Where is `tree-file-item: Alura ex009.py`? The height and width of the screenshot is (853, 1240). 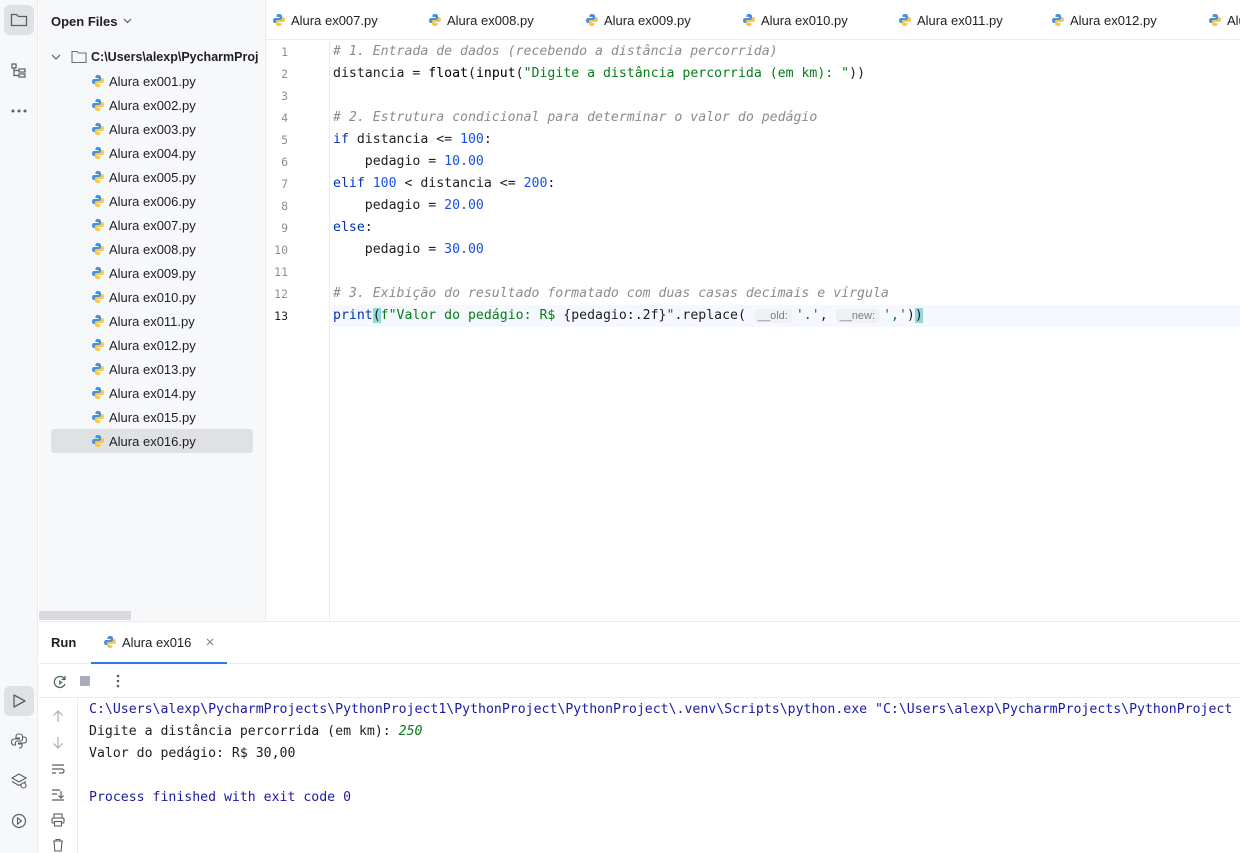
tree-file-item: Alura ex009.py is located at coordinates (152, 273).